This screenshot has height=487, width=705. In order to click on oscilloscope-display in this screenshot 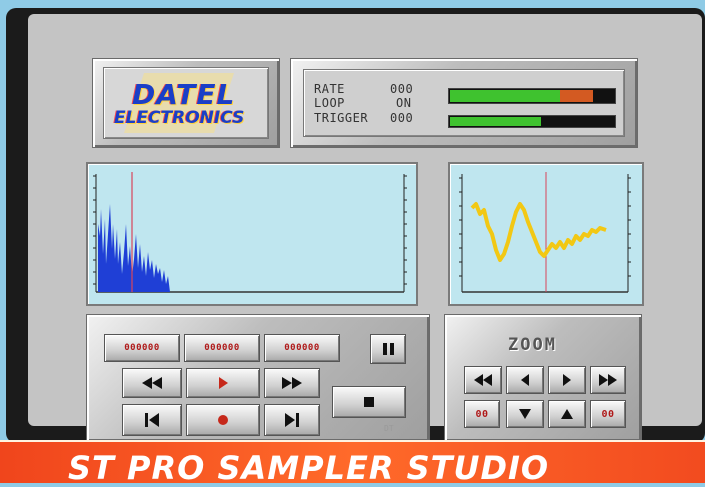, I will do `click(546, 234)`.